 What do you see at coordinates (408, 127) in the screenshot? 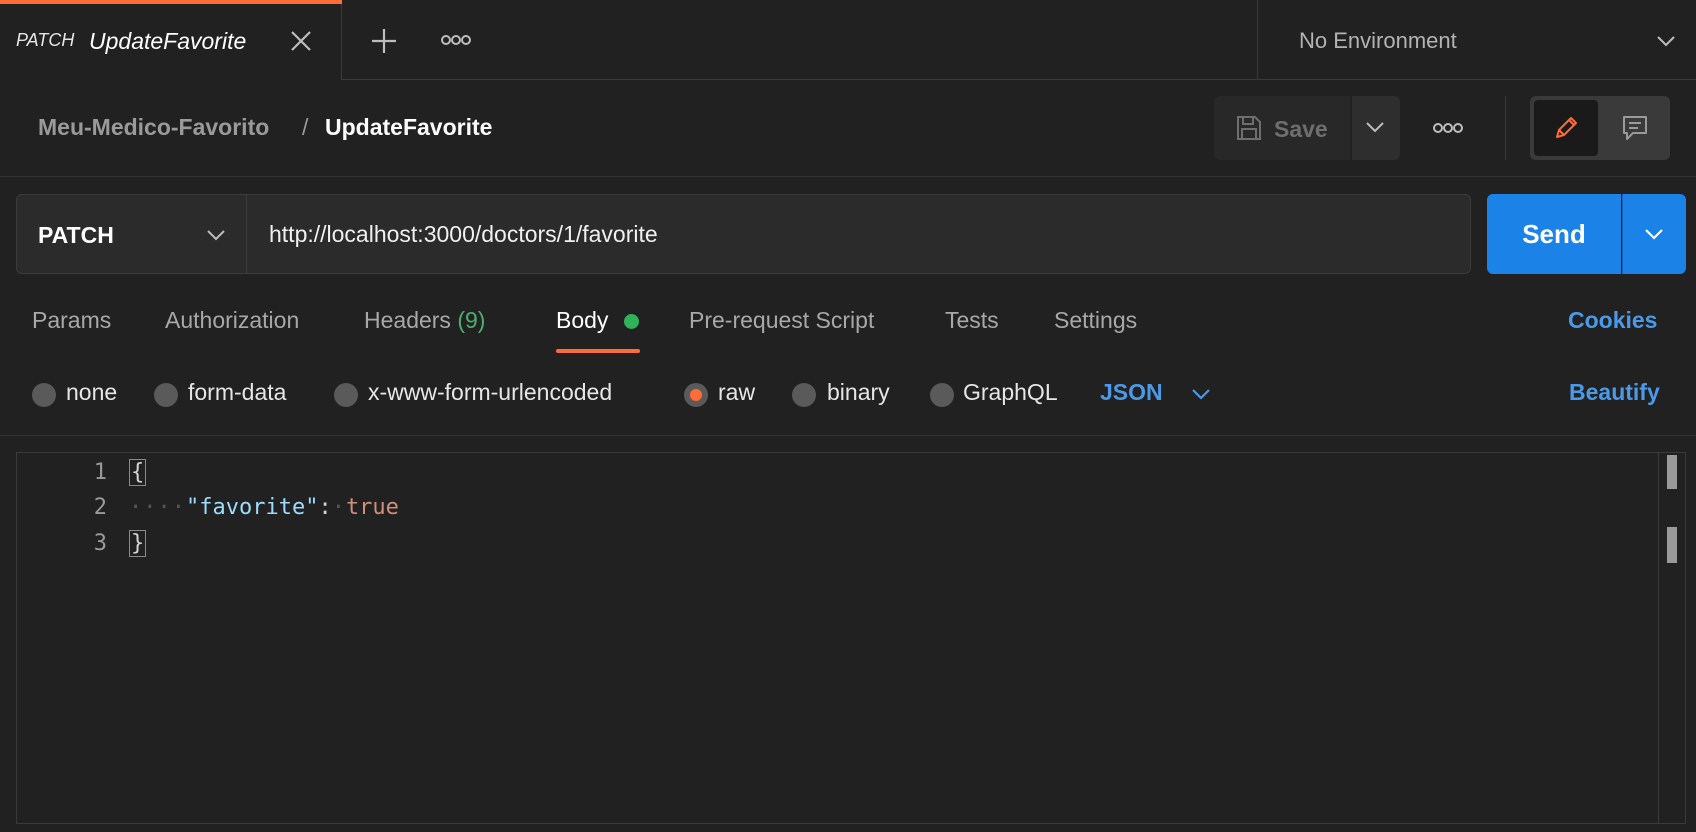
I see `breadcrumb-request-name: UpdateFavorite` at bounding box center [408, 127].